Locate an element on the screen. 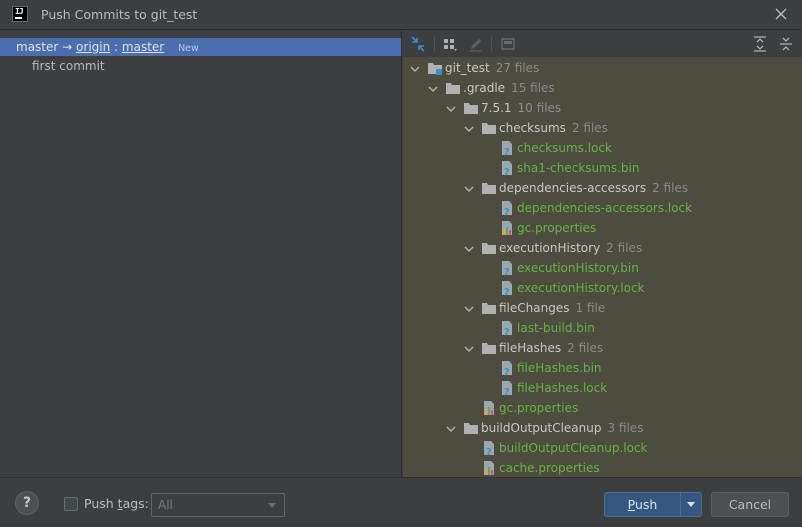 The width and height of the screenshot is (802, 527). tree-node-name: fileHashes is located at coordinates (530, 348).